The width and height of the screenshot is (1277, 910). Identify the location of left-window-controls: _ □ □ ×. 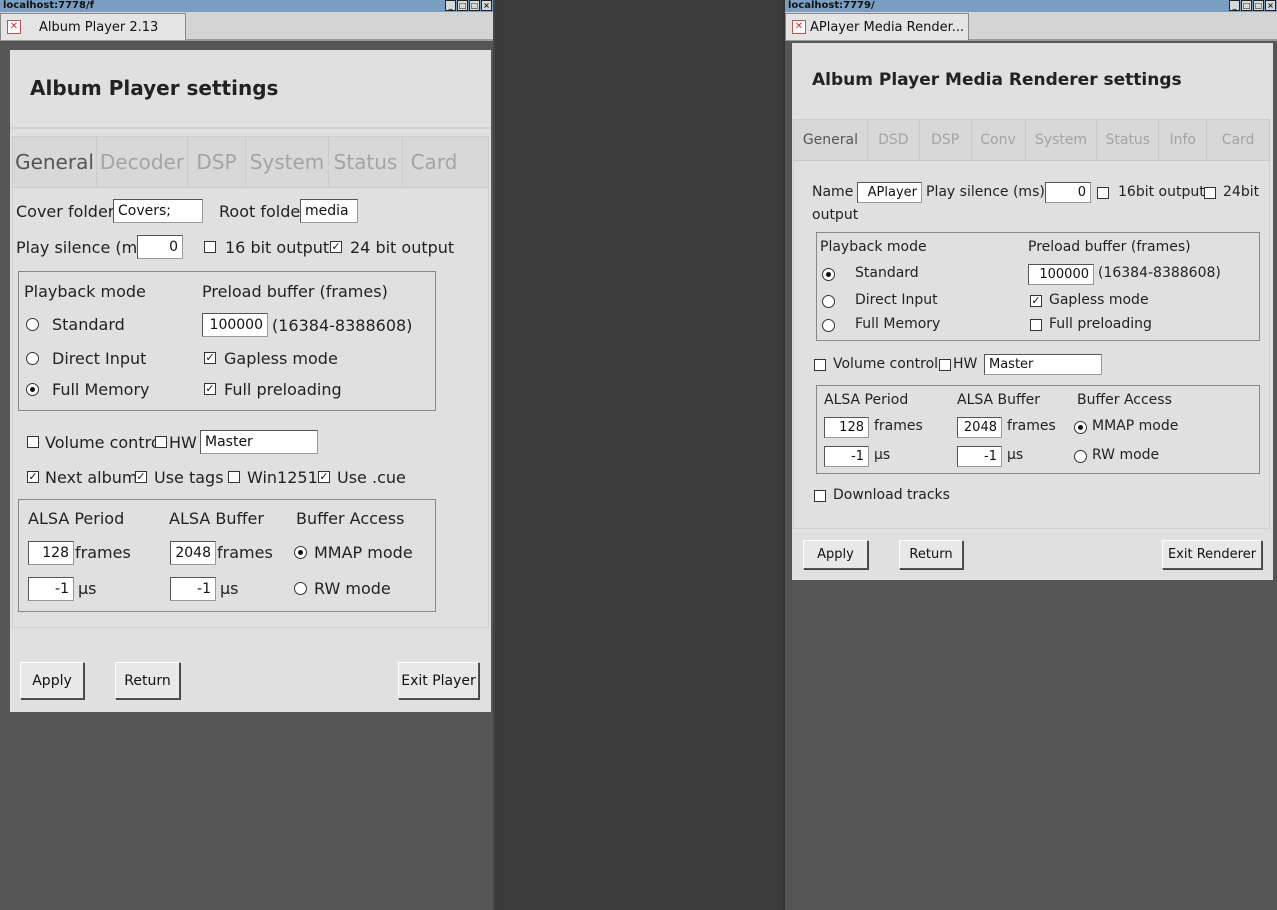
(468, 5).